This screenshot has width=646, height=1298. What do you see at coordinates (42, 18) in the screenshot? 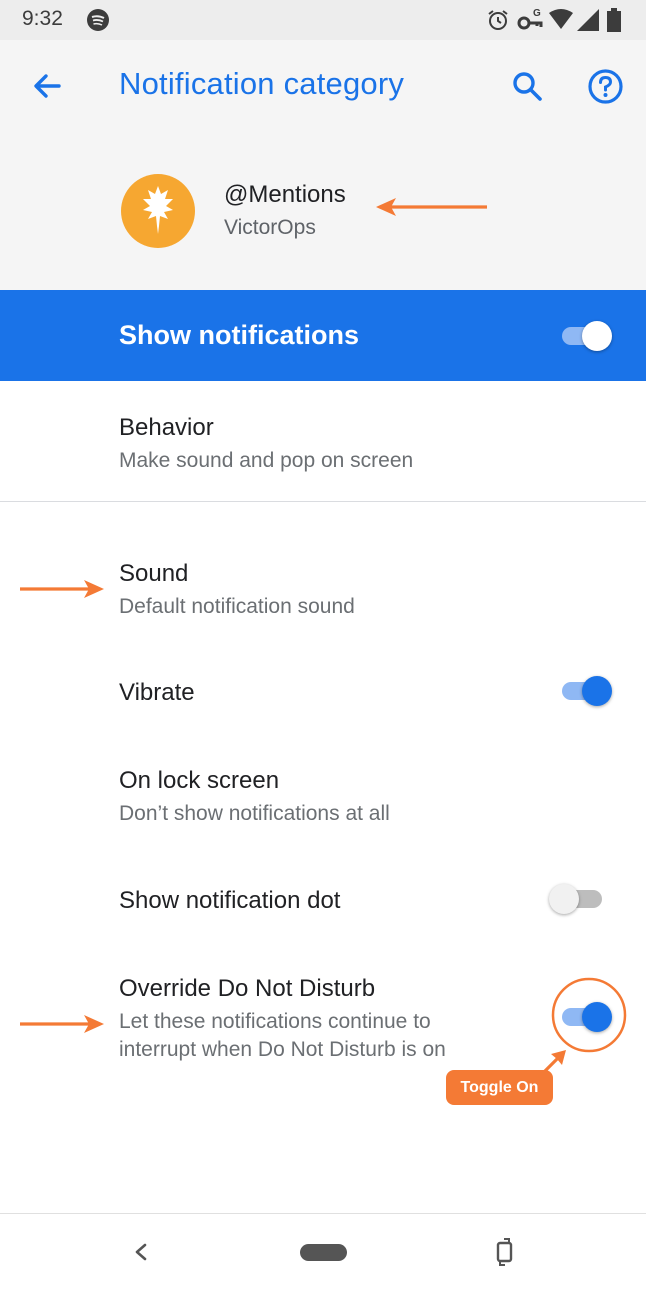
I see `status-time: 9:32` at bounding box center [42, 18].